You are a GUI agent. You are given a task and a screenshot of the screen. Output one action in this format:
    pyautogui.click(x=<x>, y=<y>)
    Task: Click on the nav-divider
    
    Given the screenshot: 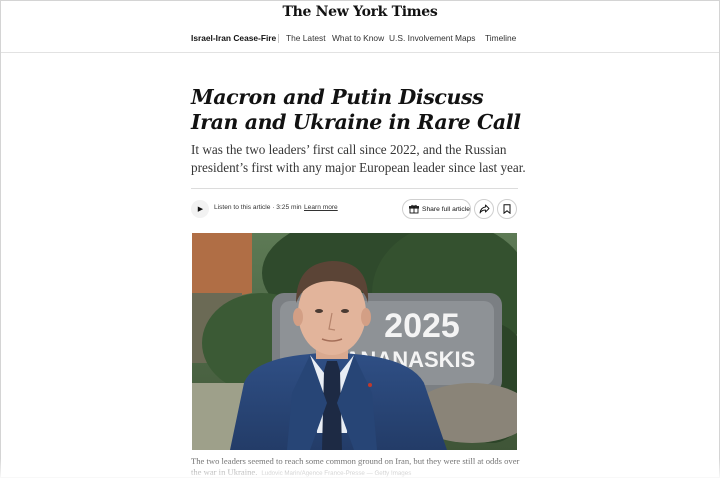 What is the action you would take?
    pyautogui.click(x=278, y=38)
    